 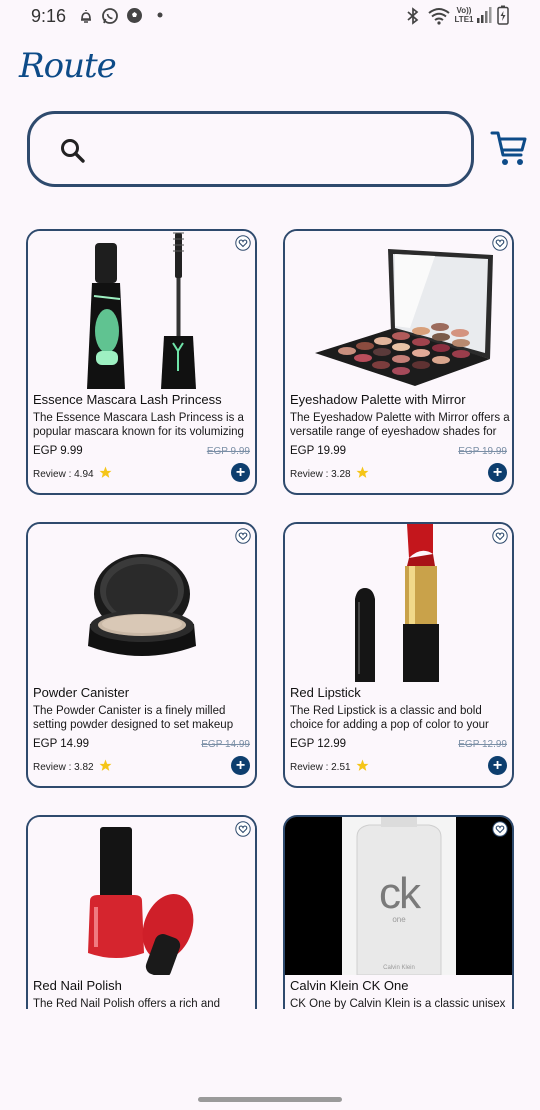 I want to click on product-old-price: EGP 12.99, so click(x=482, y=744).